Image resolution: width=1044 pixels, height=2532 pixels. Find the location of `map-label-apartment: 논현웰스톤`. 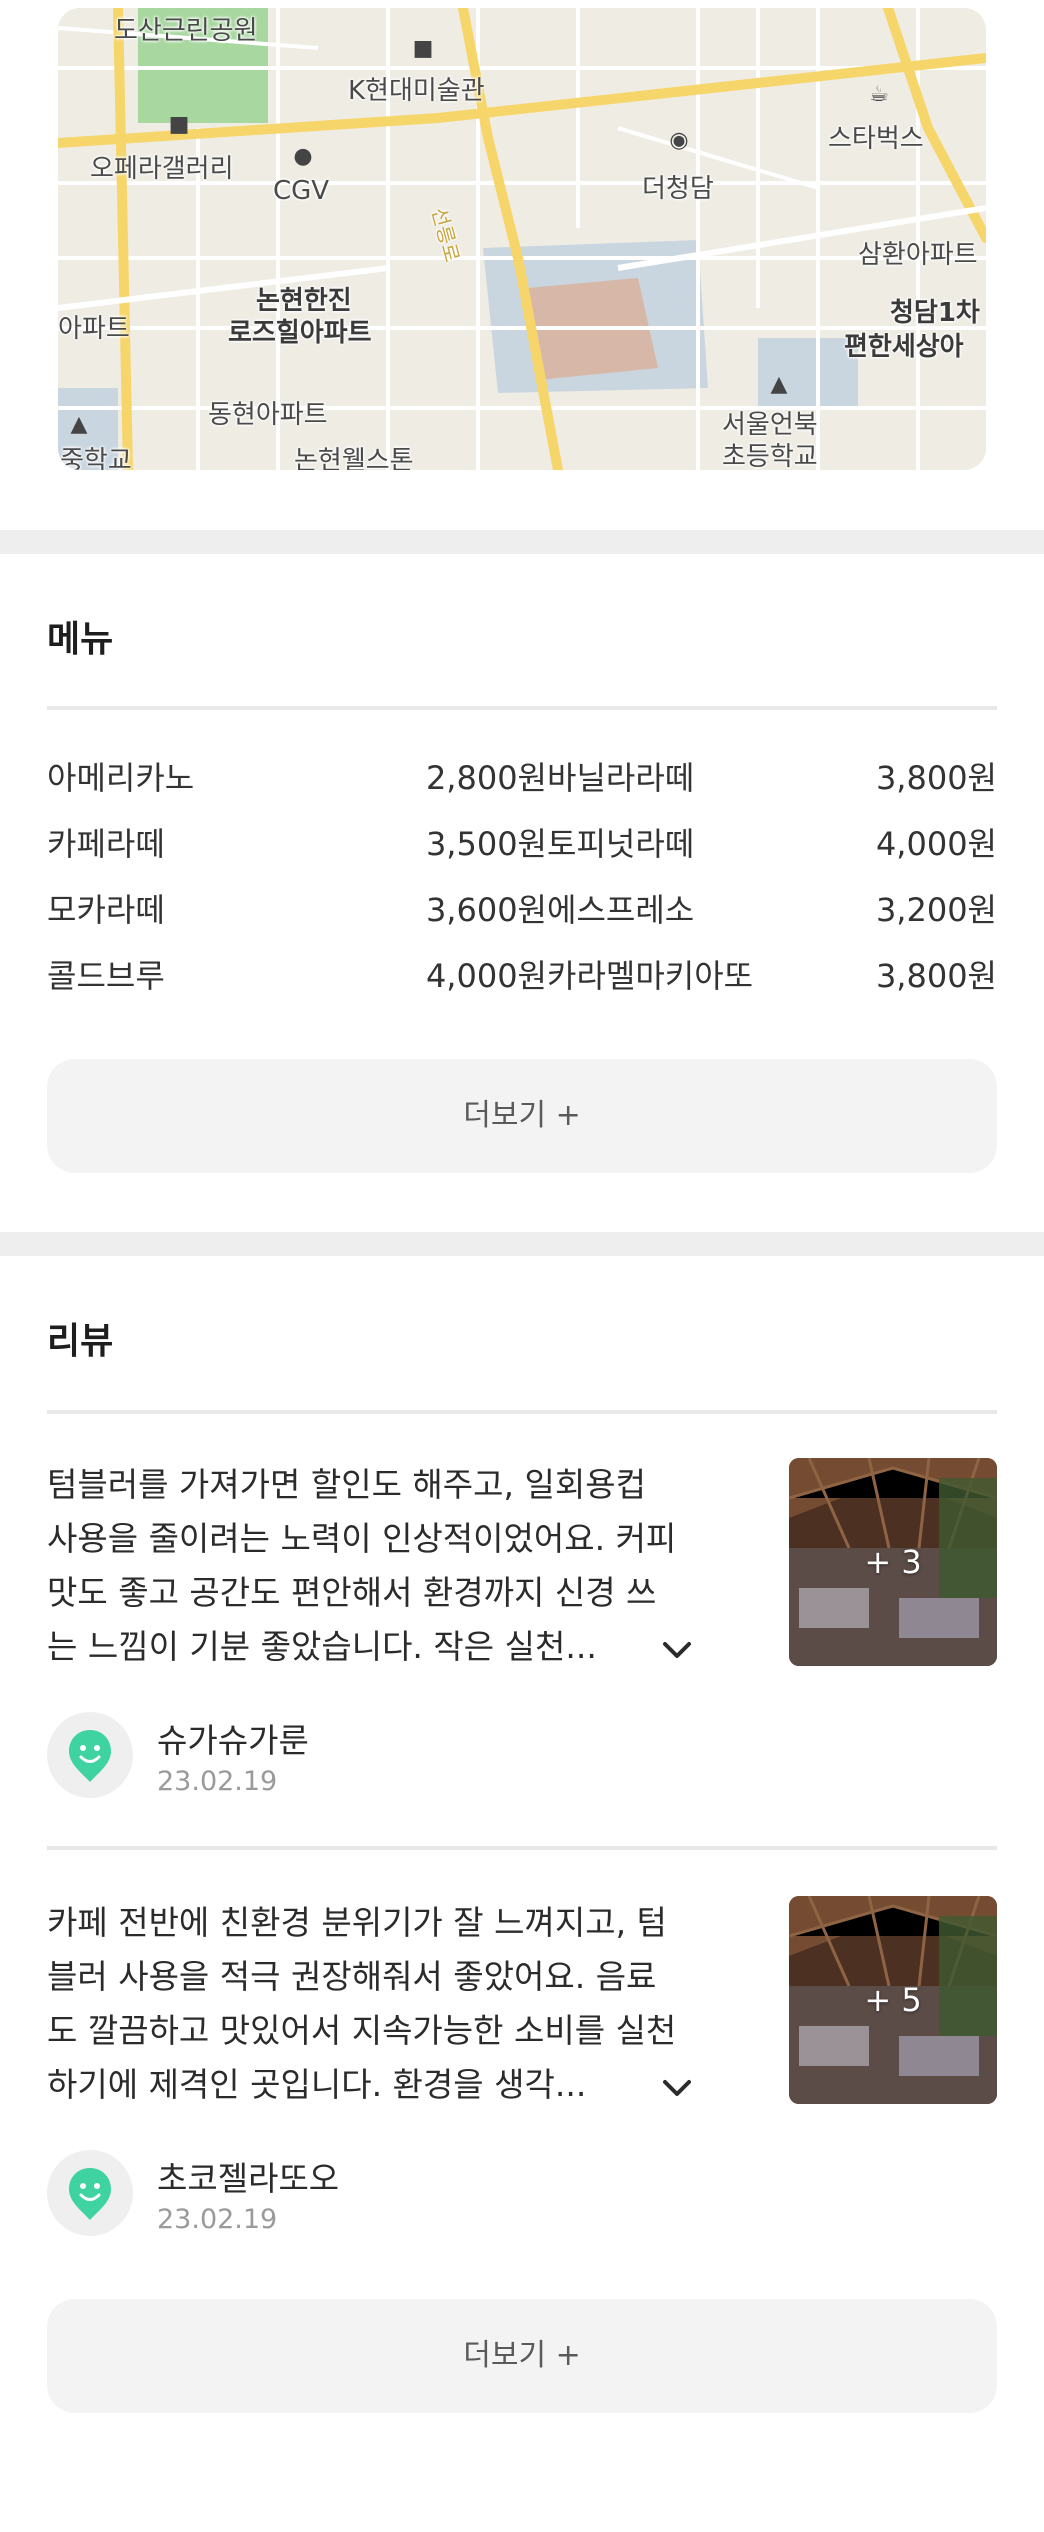

map-label-apartment: 논현웰스톤 is located at coordinates (354, 458).